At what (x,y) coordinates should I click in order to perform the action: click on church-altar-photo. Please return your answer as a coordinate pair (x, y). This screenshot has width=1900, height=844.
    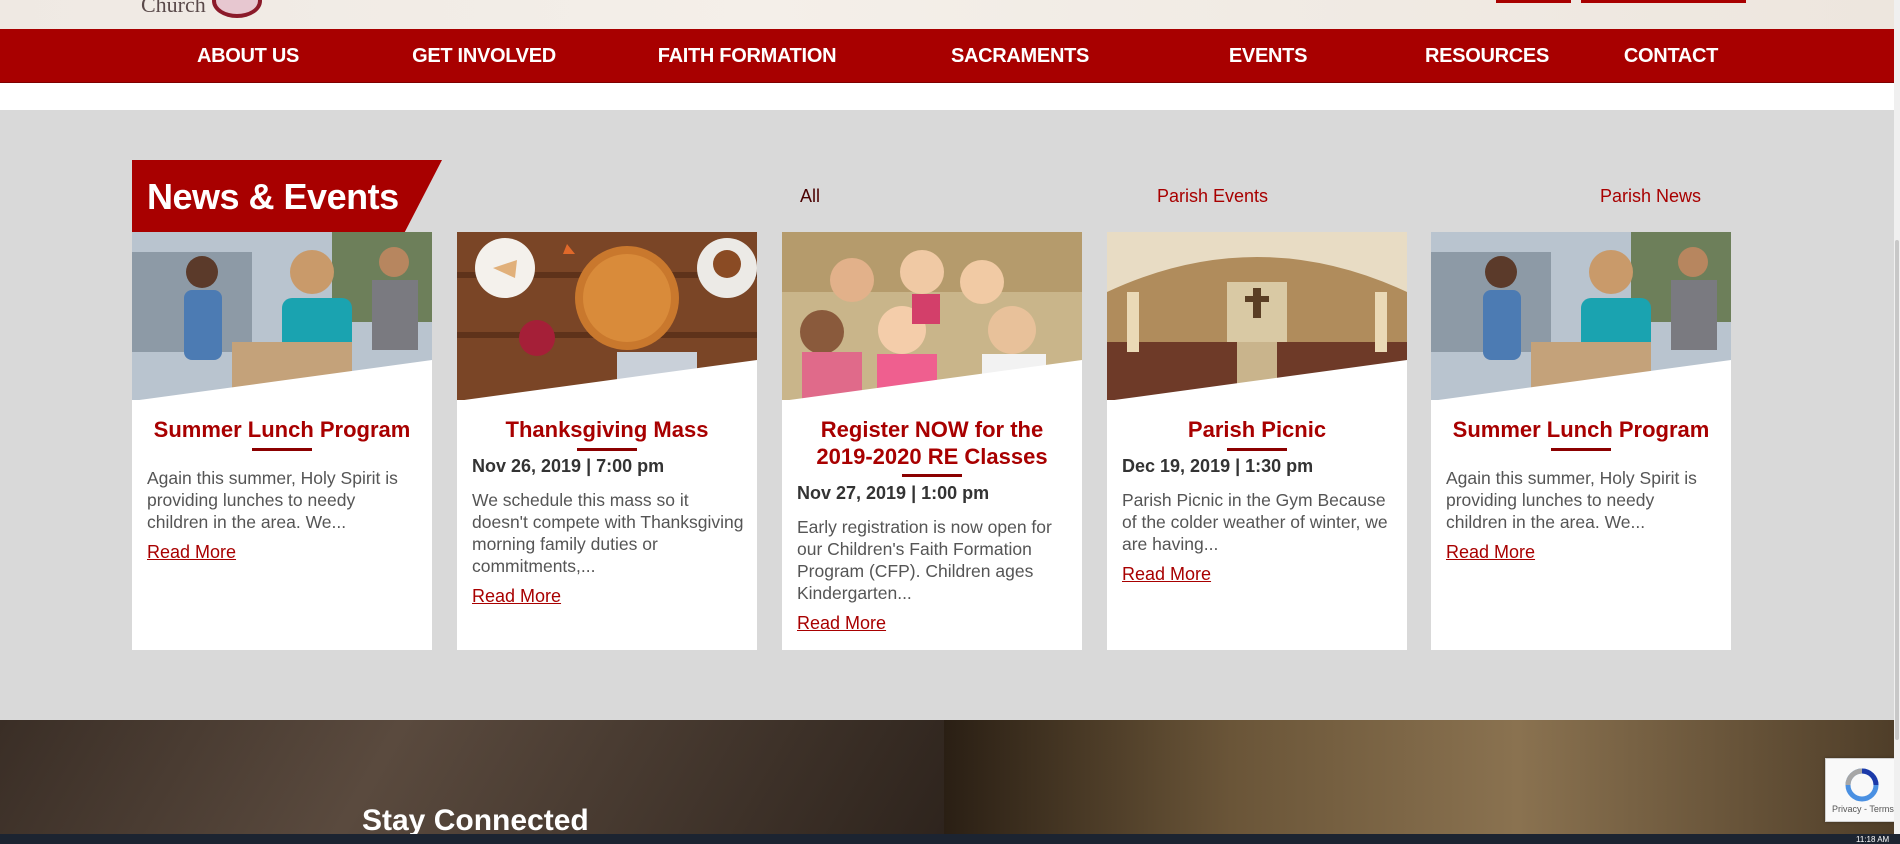
    Looking at the image, I should click on (1422, 777).